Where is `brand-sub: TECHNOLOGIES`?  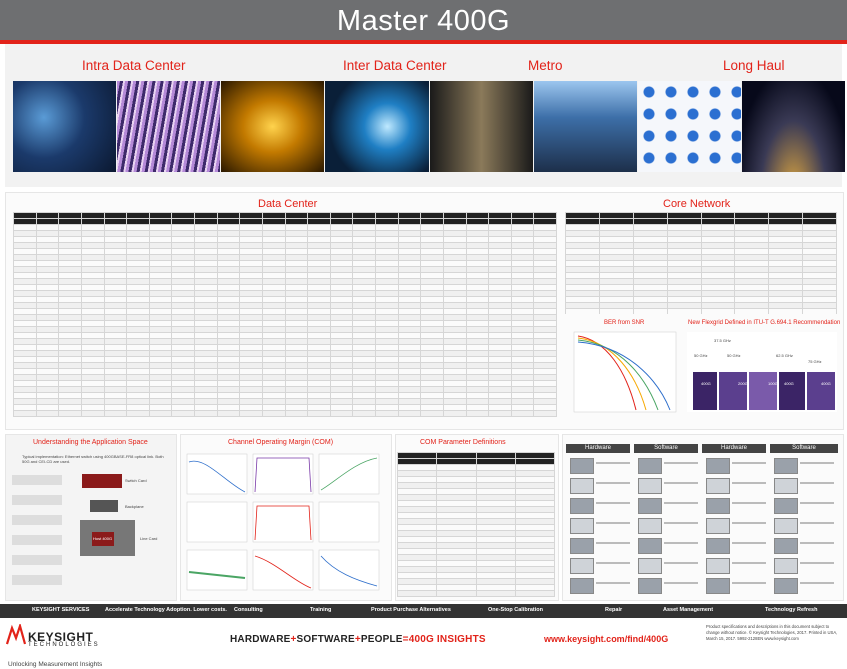 brand-sub: TECHNOLOGIES is located at coordinates (64, 645).